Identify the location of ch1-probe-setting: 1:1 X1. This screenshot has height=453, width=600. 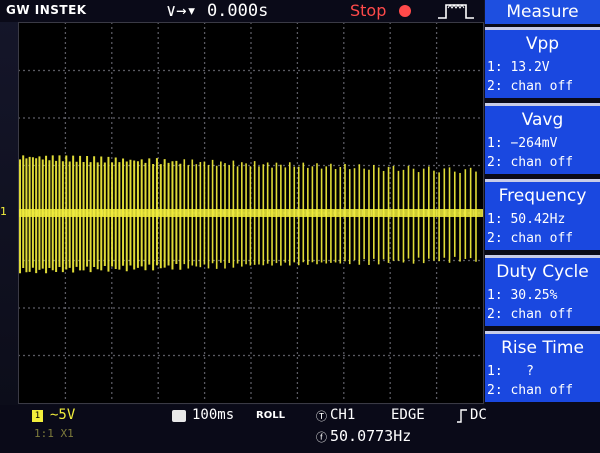
(54, 433).